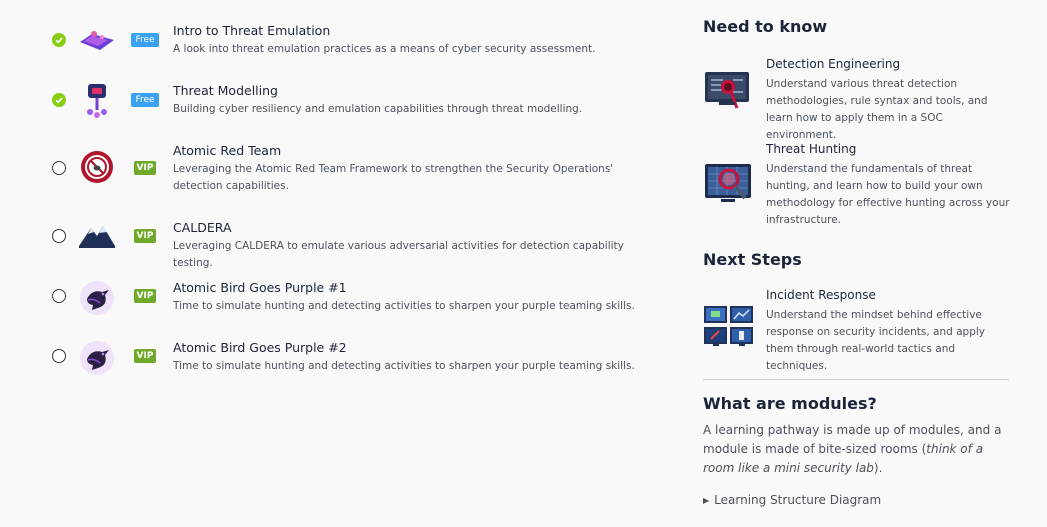  What do you see at coordinates (833, 64) in the screenshot?
I see `path-title: Detection Engineering` at bounding box center [833, 64].